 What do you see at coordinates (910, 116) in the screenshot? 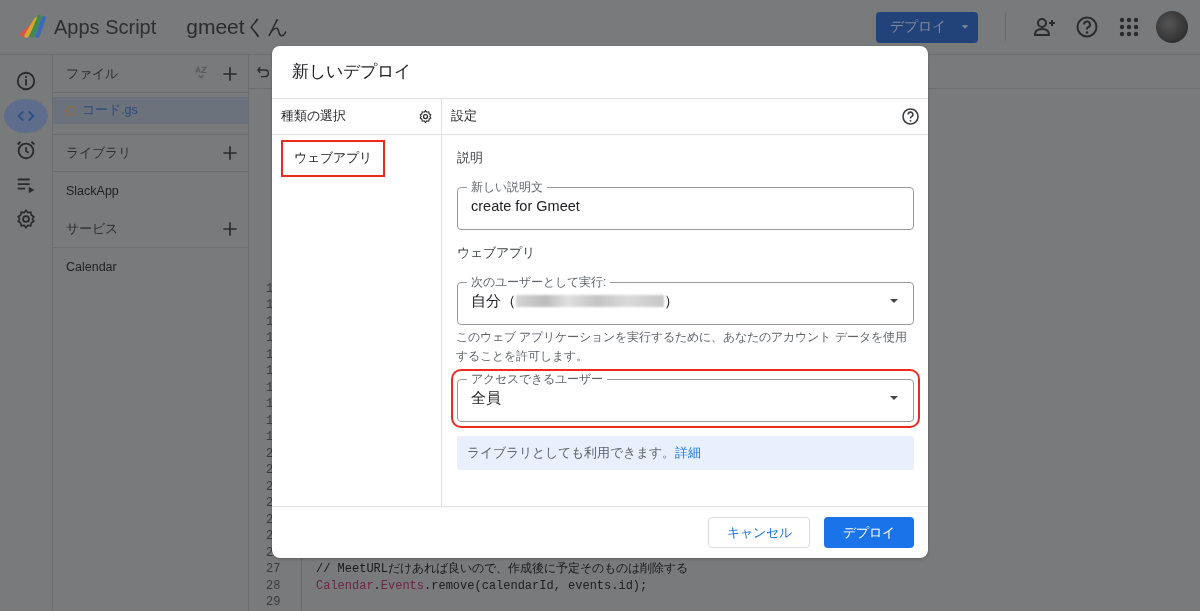
I see `help-icon` at bounding box center [910, 116].